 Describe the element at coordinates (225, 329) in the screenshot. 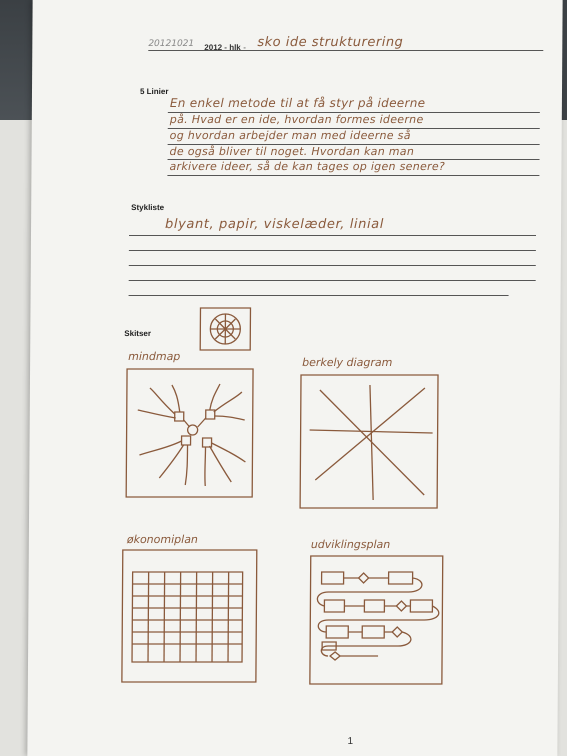

I see `small-sketch-icon` at that location.